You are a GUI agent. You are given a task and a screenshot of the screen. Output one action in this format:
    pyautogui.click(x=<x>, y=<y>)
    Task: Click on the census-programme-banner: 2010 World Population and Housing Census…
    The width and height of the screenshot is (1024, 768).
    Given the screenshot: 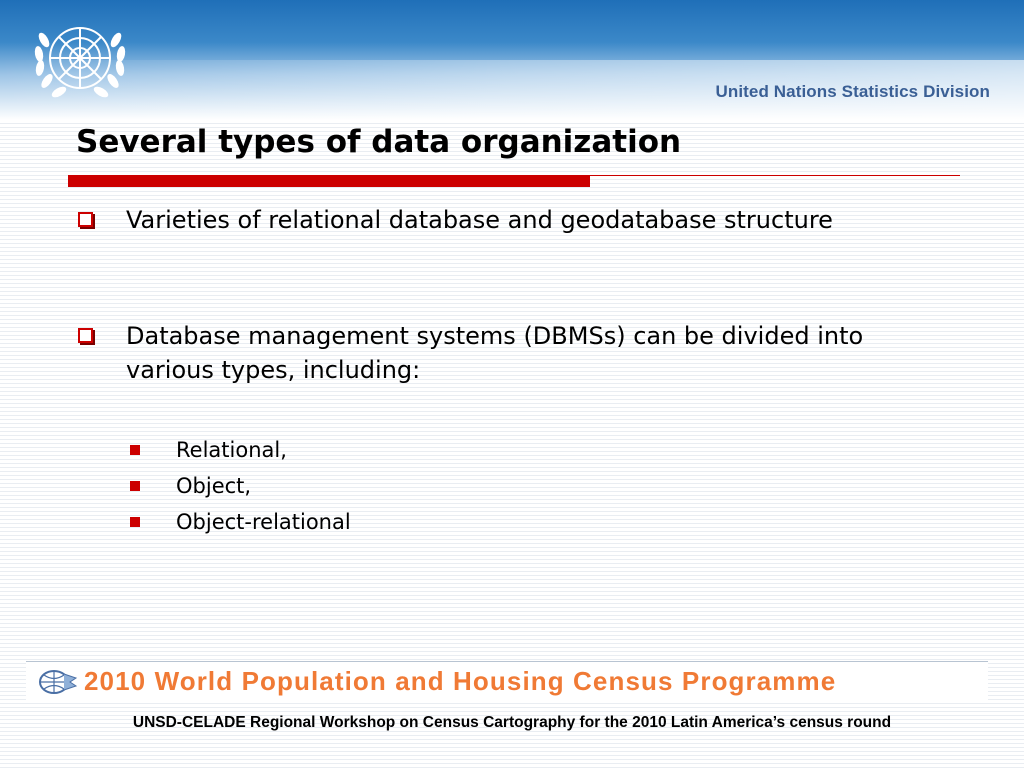 What is the action you would take?
    pyautogui.click(x=507, y=681)
    